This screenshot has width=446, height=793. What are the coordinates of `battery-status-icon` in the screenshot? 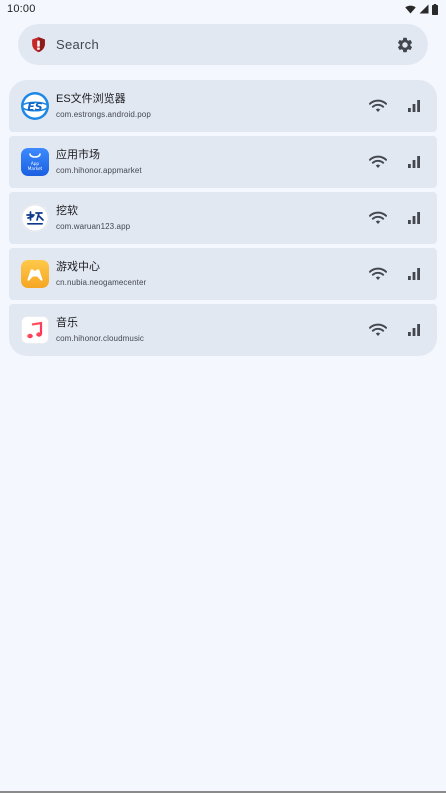 It's located at (435, 9).